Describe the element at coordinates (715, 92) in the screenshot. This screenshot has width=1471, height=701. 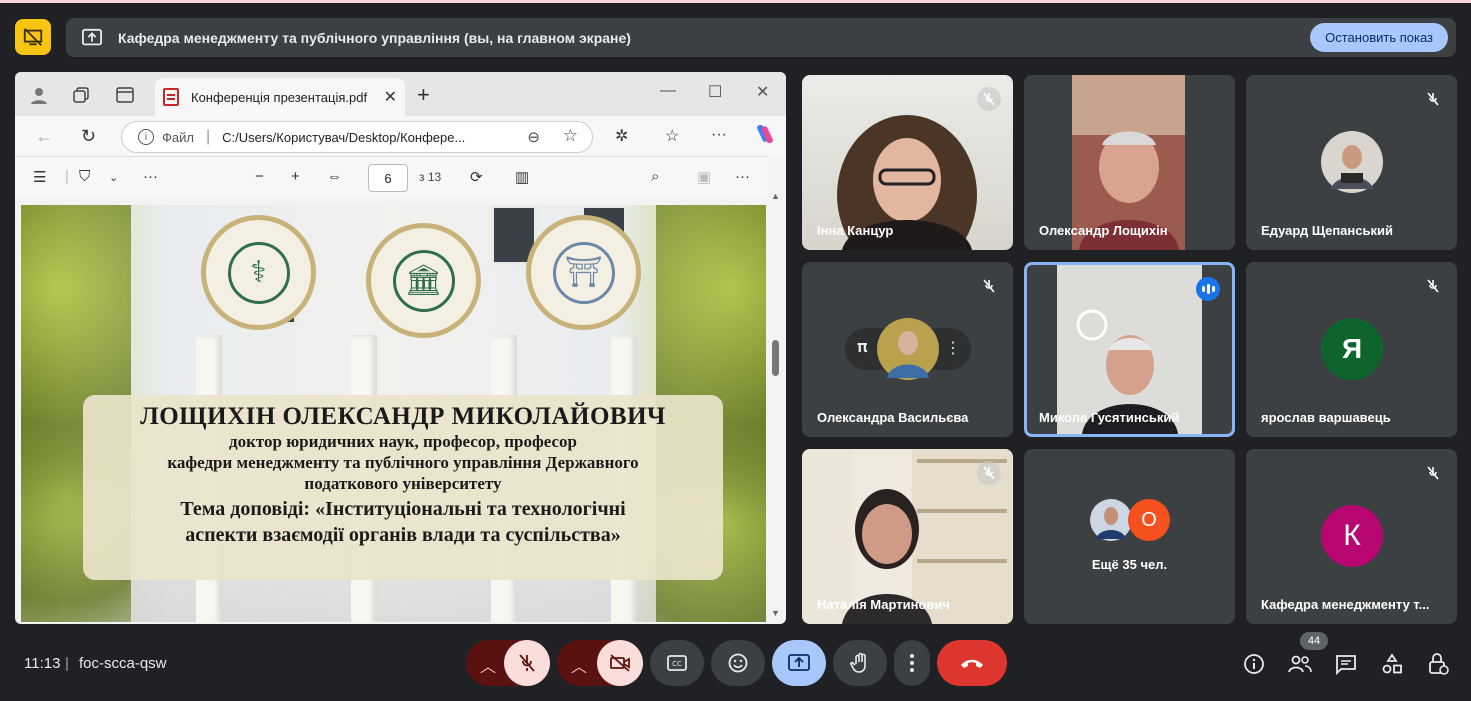
I see `maximize-icon: ☐` at that location.